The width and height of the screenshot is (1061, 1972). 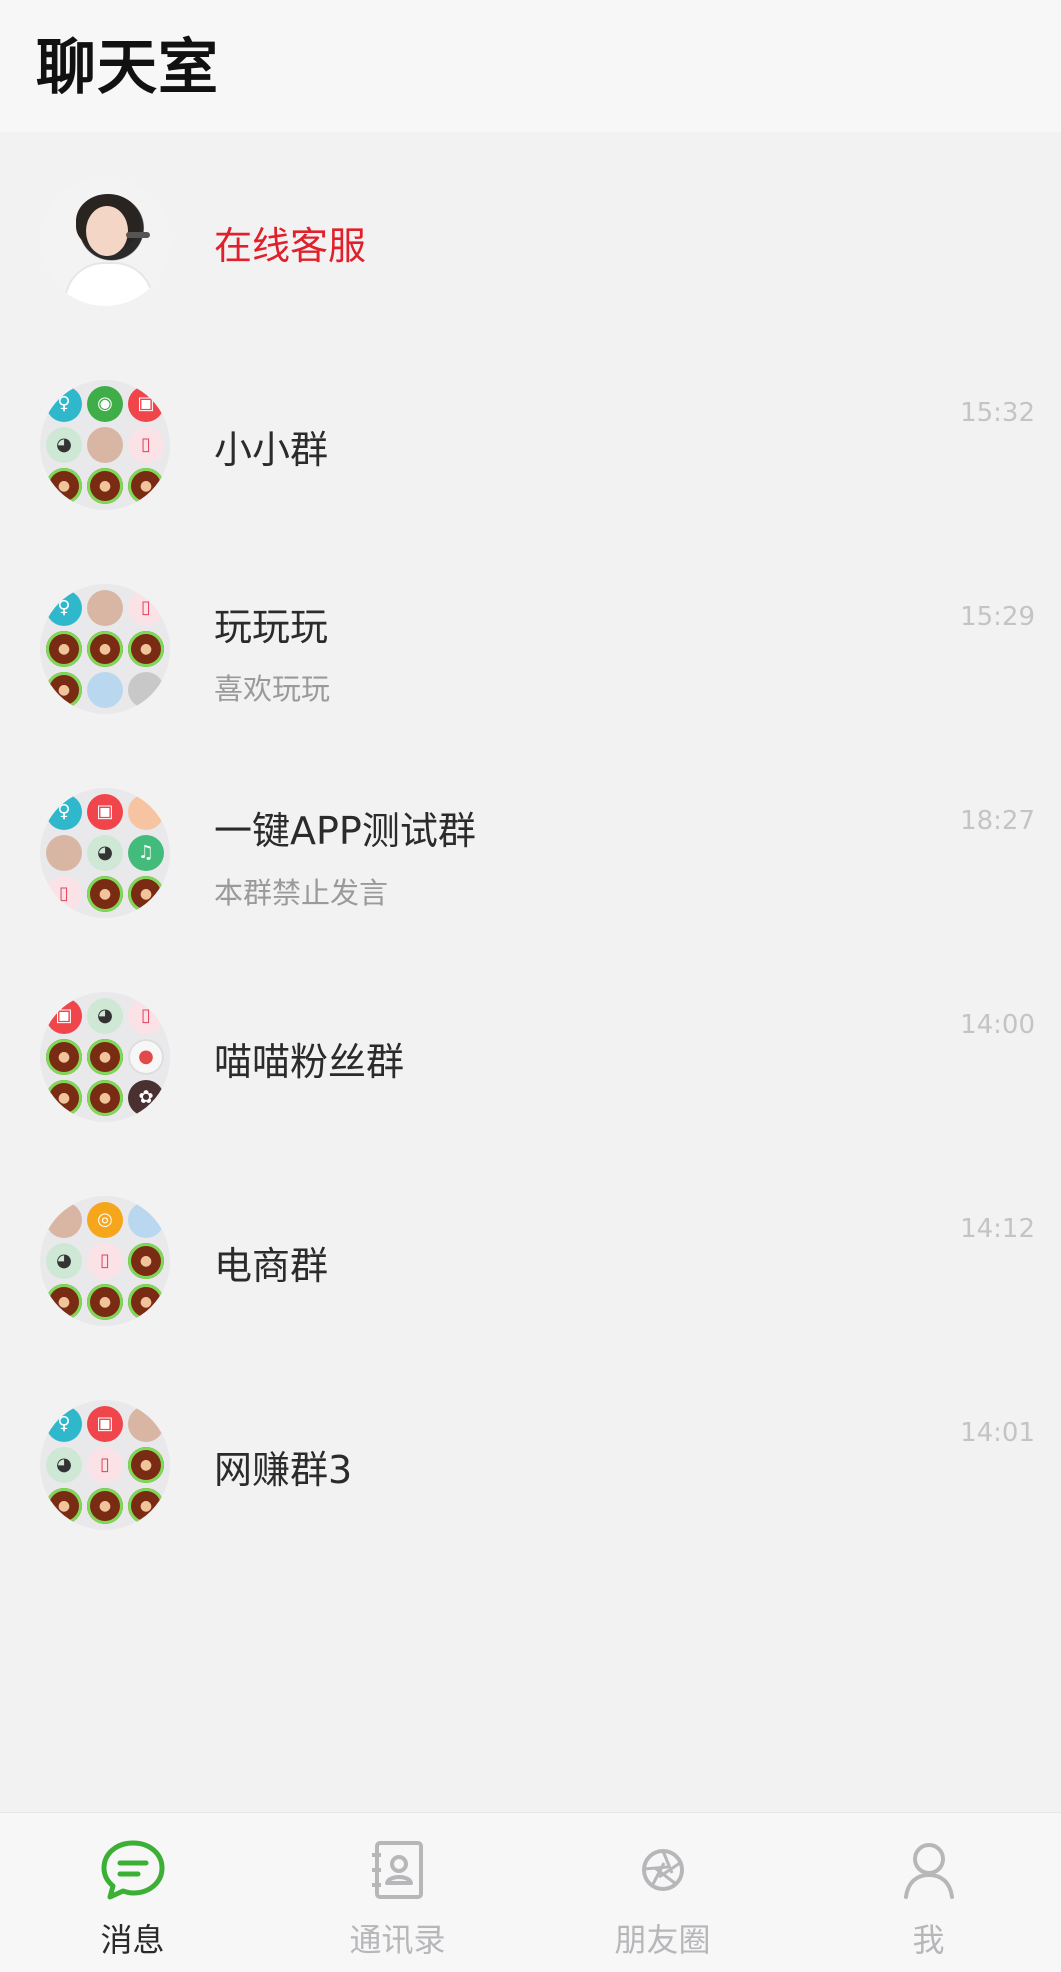 What do you see at coordinates (271, 1266) in the screenshot?
I see `chat-title: 电商群` at bounding box center [271, 1266].